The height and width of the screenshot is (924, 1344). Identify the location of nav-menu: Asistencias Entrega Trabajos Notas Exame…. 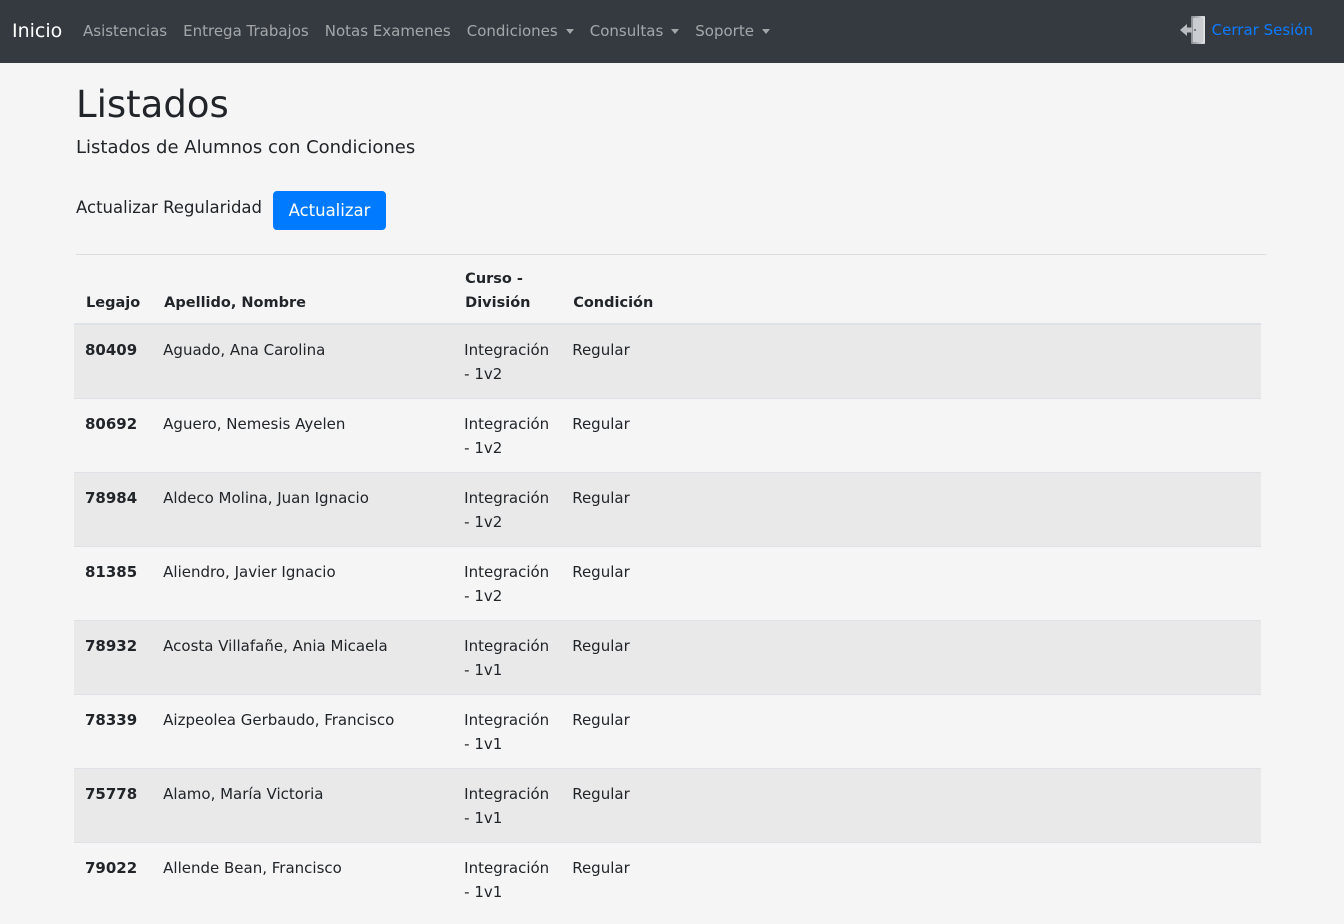
(434, 31).